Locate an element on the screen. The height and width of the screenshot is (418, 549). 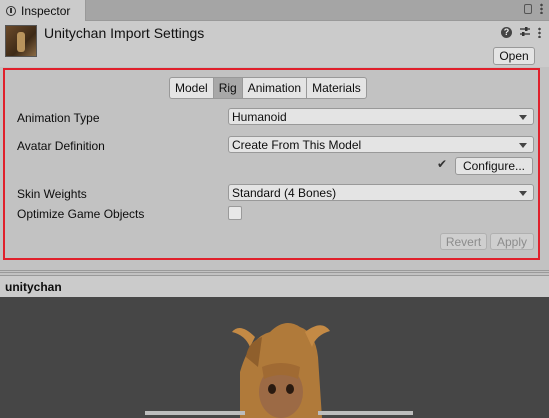
import-tabs: Model Rig Animation Materials is located at coordinates (268, 88).